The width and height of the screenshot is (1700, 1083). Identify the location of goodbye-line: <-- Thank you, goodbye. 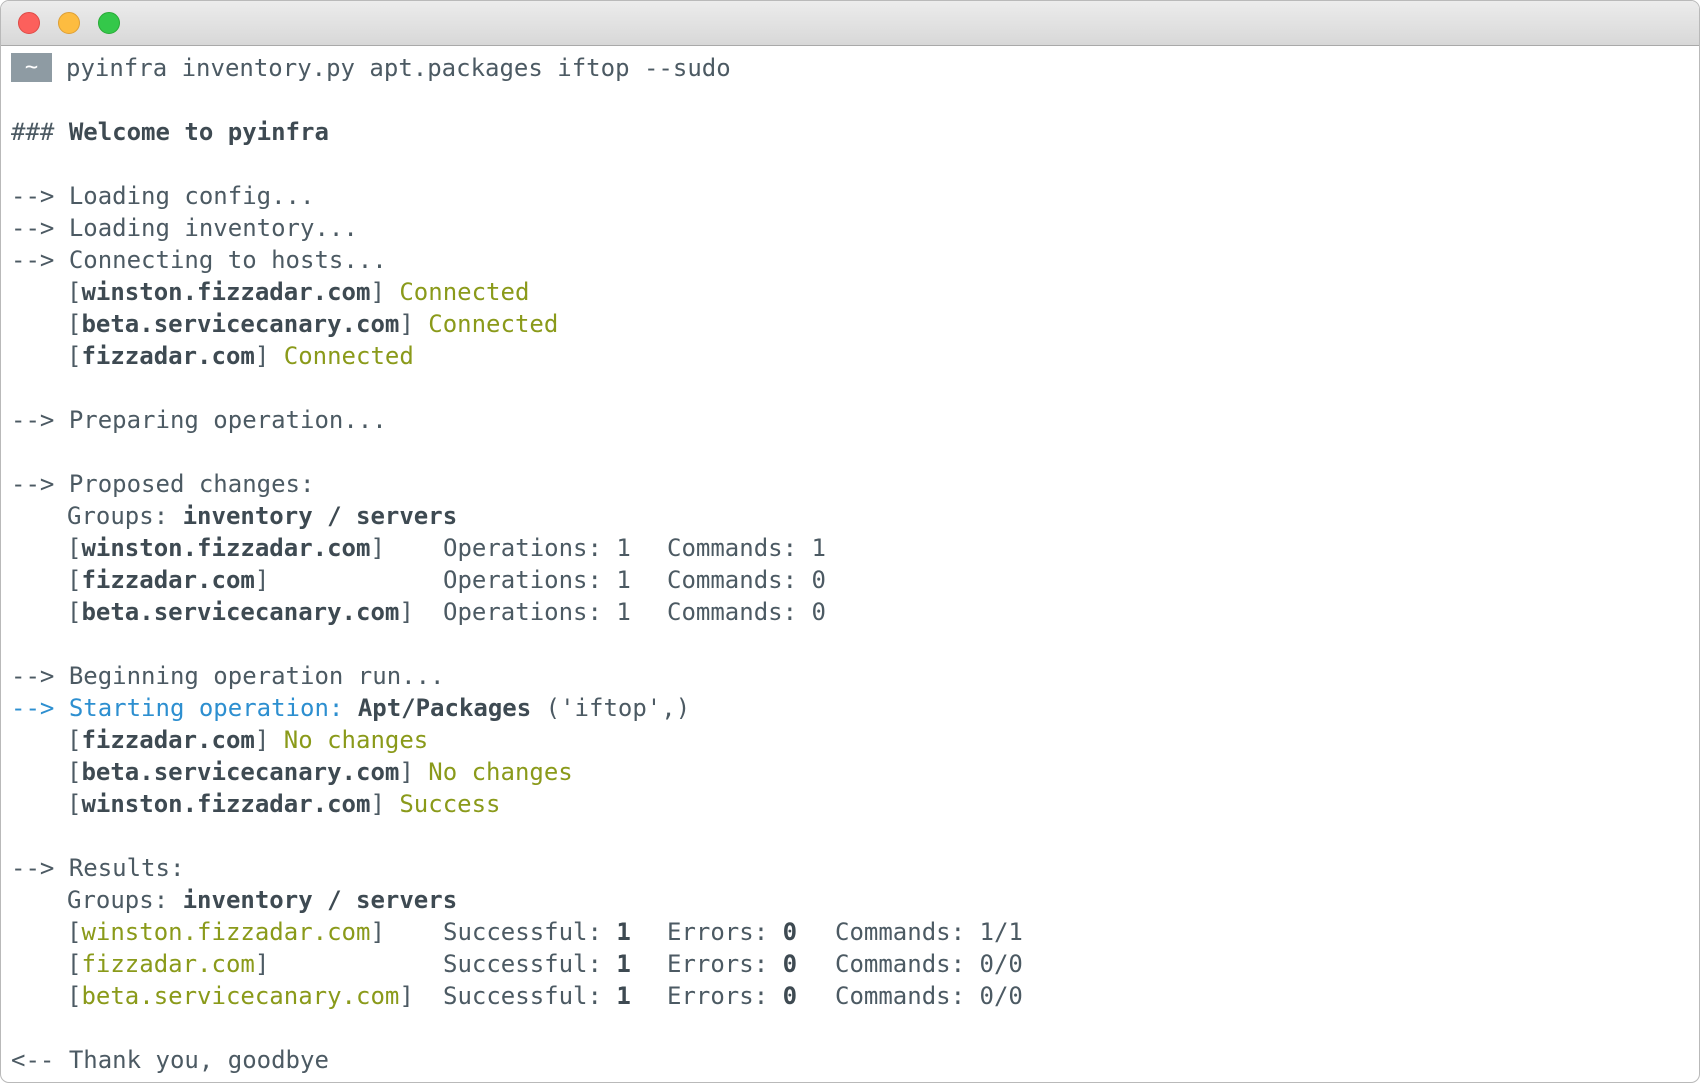
(170, 1060).